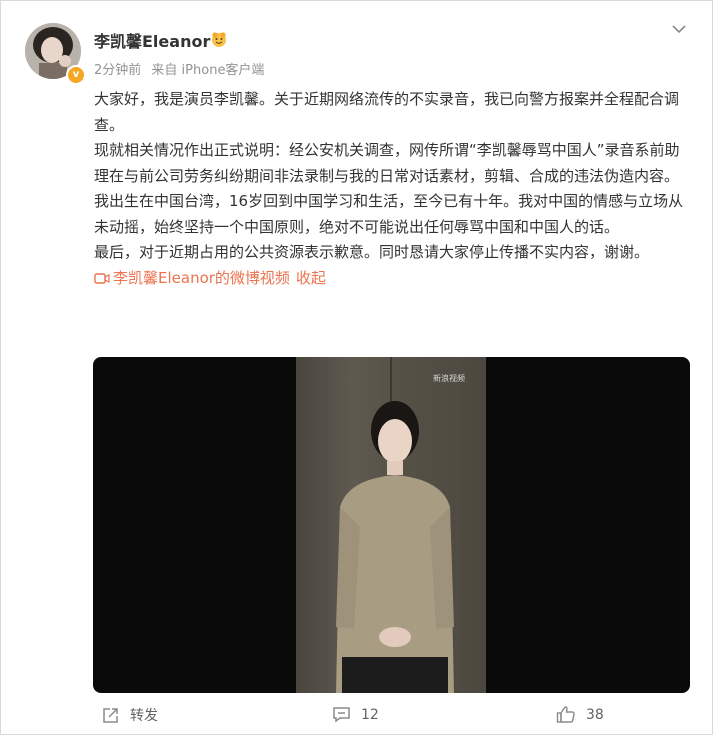  Describe the element at coordinates (144, 716) in the screenshot. I see `repost-label: 转发` at that location.